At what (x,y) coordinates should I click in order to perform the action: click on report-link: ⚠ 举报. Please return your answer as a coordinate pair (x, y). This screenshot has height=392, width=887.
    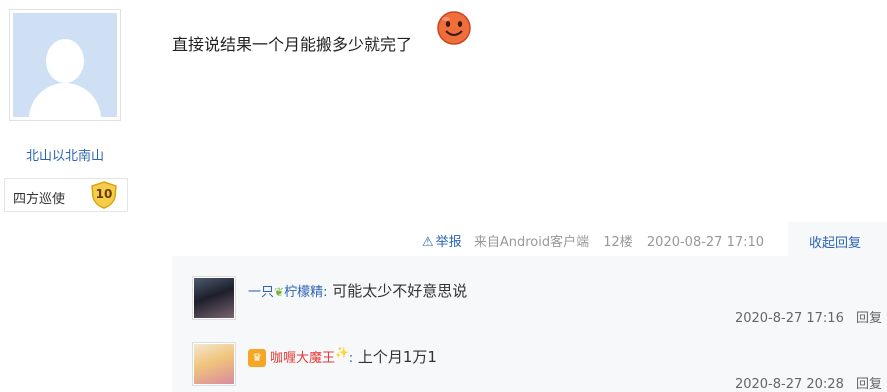
    Looking at the image, I should click on (442, 242).